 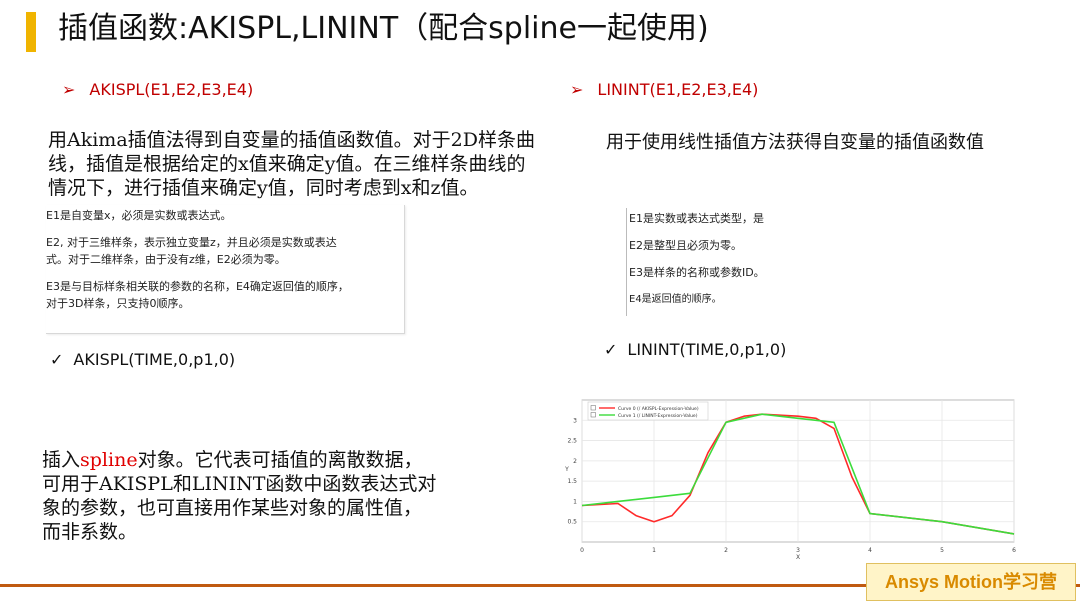 What do you see at coordinates (291, 140) in the screenshot?
I see `left-description-line: 用Akima插值法得到自变量的插值函数值。对于2D样条曲` at bounding box center [291, 140].